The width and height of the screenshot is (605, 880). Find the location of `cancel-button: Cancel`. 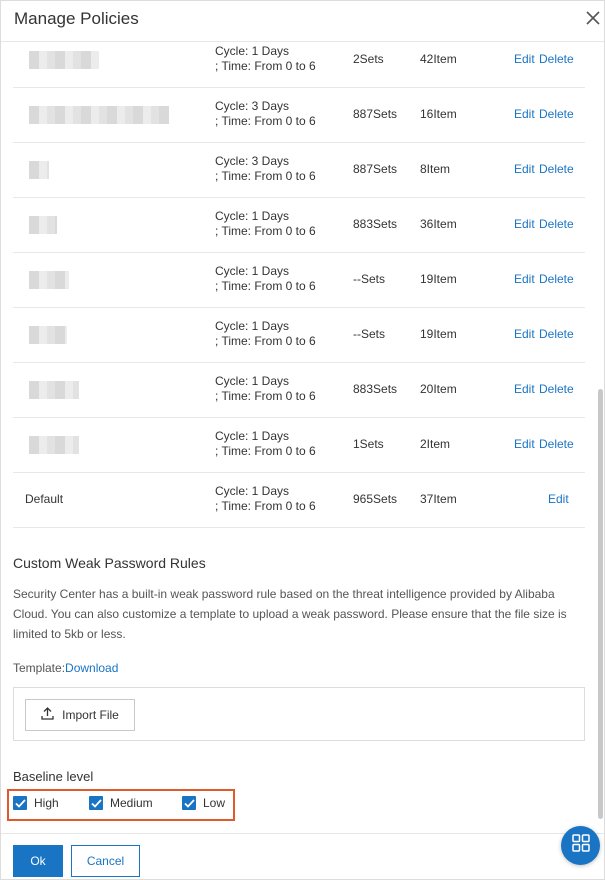

cancel-button: Cancel is located at coordinates (105, 861).